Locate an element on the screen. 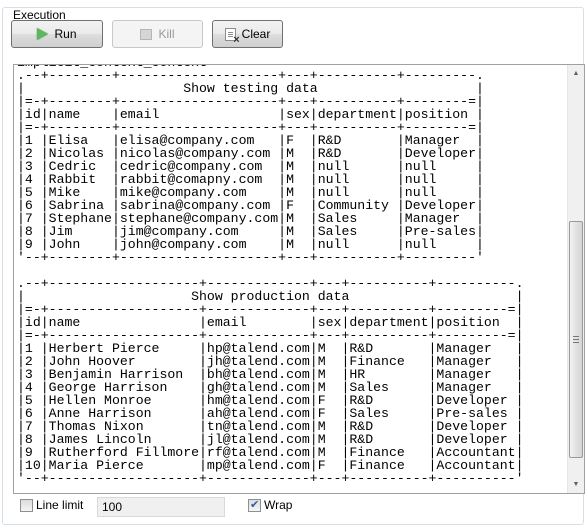  clear-button-label: Clear is located at coordinates (256, 34).